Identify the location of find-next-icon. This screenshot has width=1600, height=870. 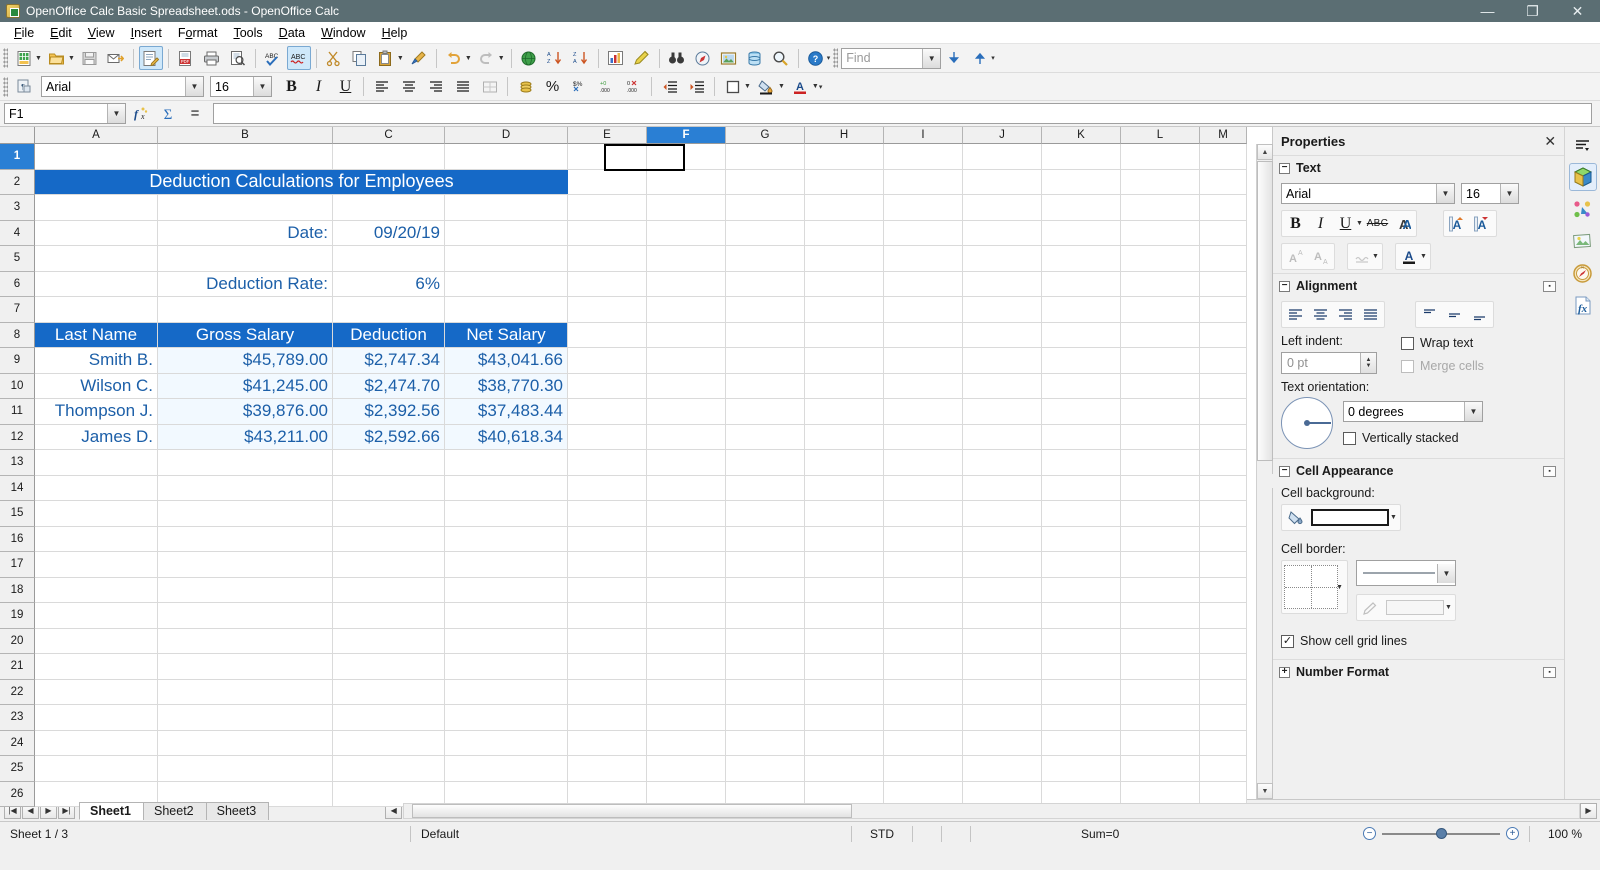
(954, 58).